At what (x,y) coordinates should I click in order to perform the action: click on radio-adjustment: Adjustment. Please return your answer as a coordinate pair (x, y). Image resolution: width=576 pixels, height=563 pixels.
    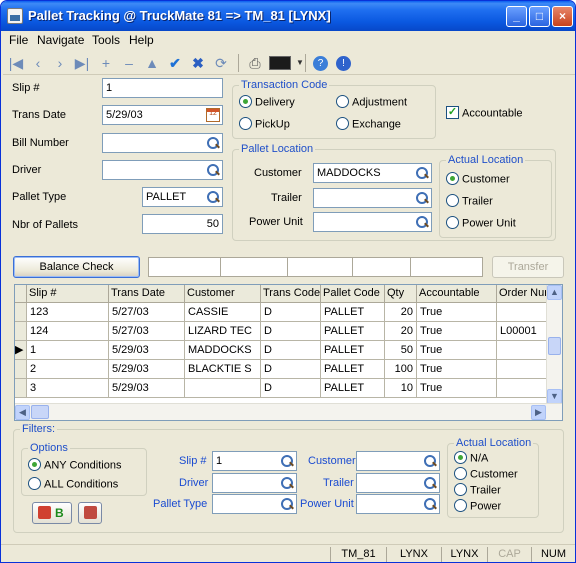
    Looking at the image, I should click on (372, 102).